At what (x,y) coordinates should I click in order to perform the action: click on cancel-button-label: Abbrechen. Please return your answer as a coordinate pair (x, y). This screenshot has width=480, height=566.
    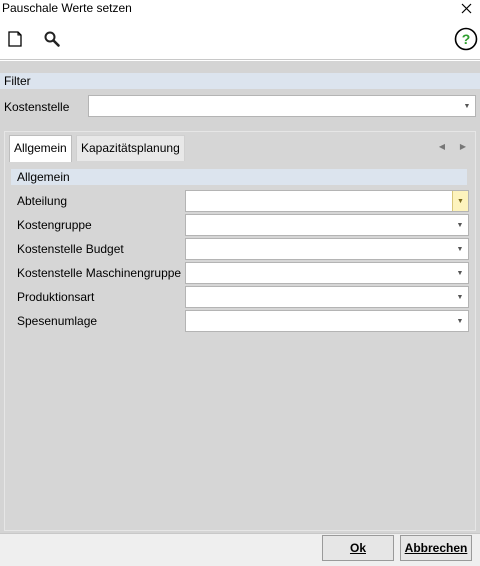
    Looking at the image, I should click on (436, 548).